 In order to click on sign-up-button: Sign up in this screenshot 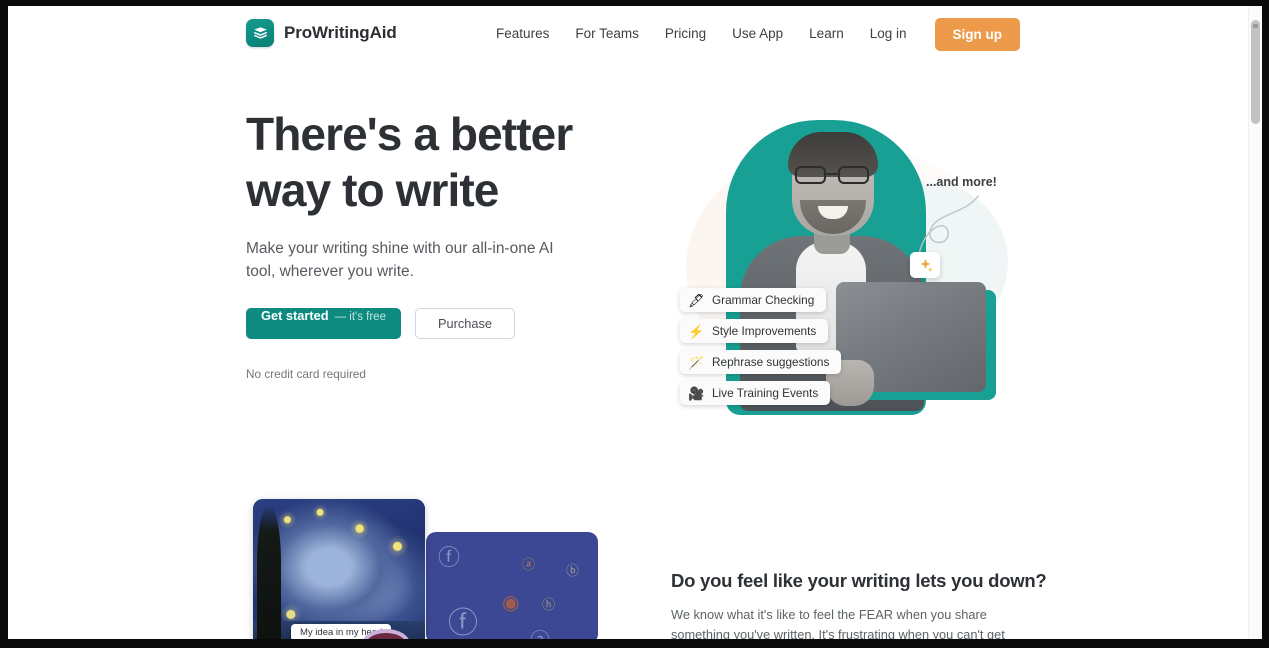, I will do `click(977, 34)`.